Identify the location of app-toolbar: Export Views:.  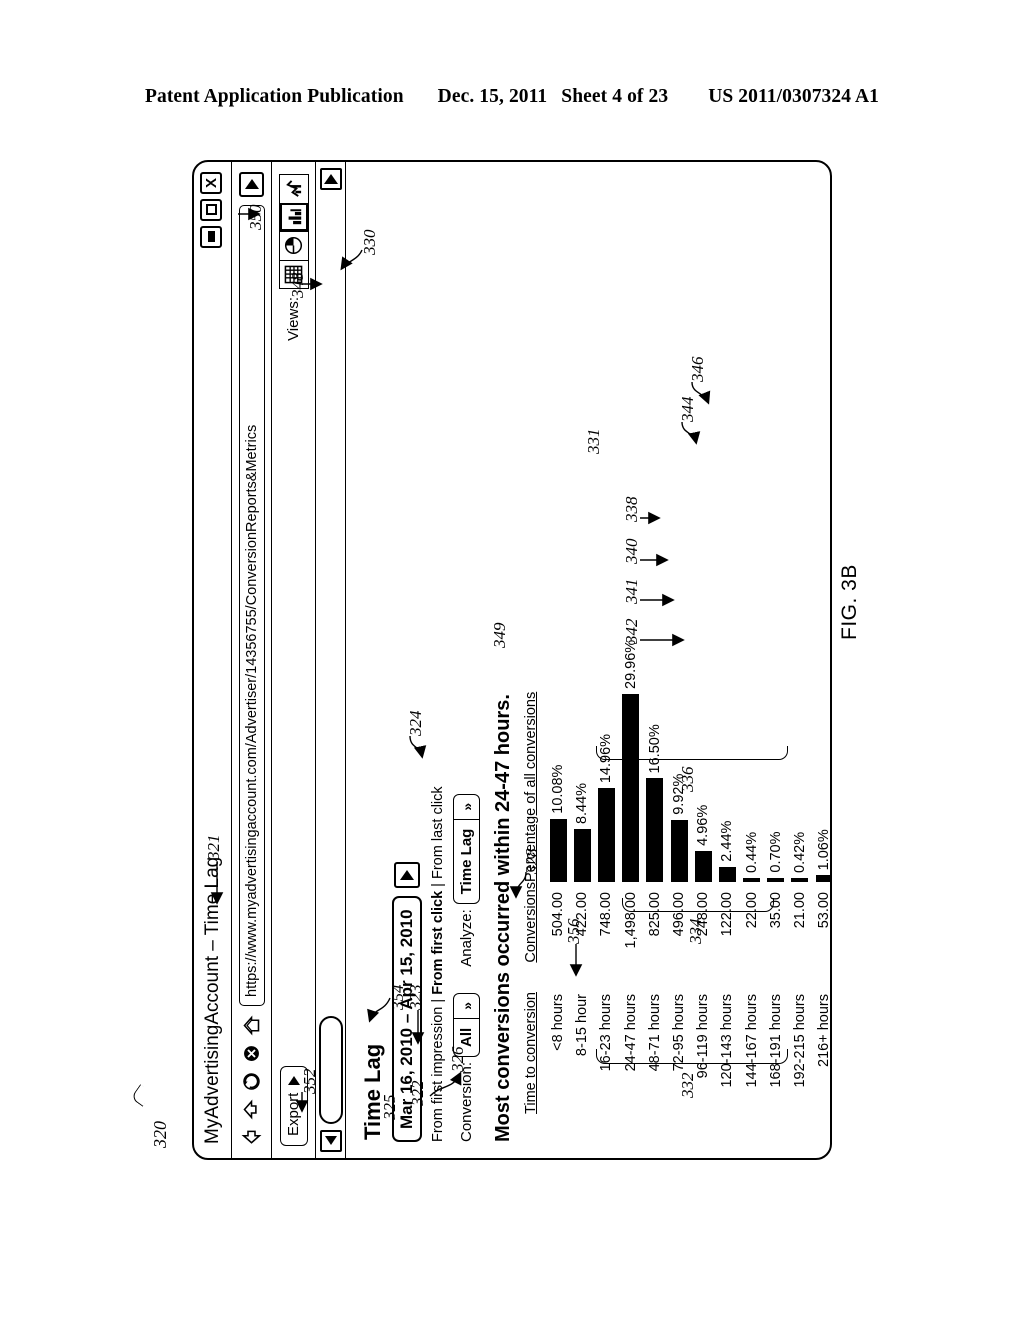
(294, 660).